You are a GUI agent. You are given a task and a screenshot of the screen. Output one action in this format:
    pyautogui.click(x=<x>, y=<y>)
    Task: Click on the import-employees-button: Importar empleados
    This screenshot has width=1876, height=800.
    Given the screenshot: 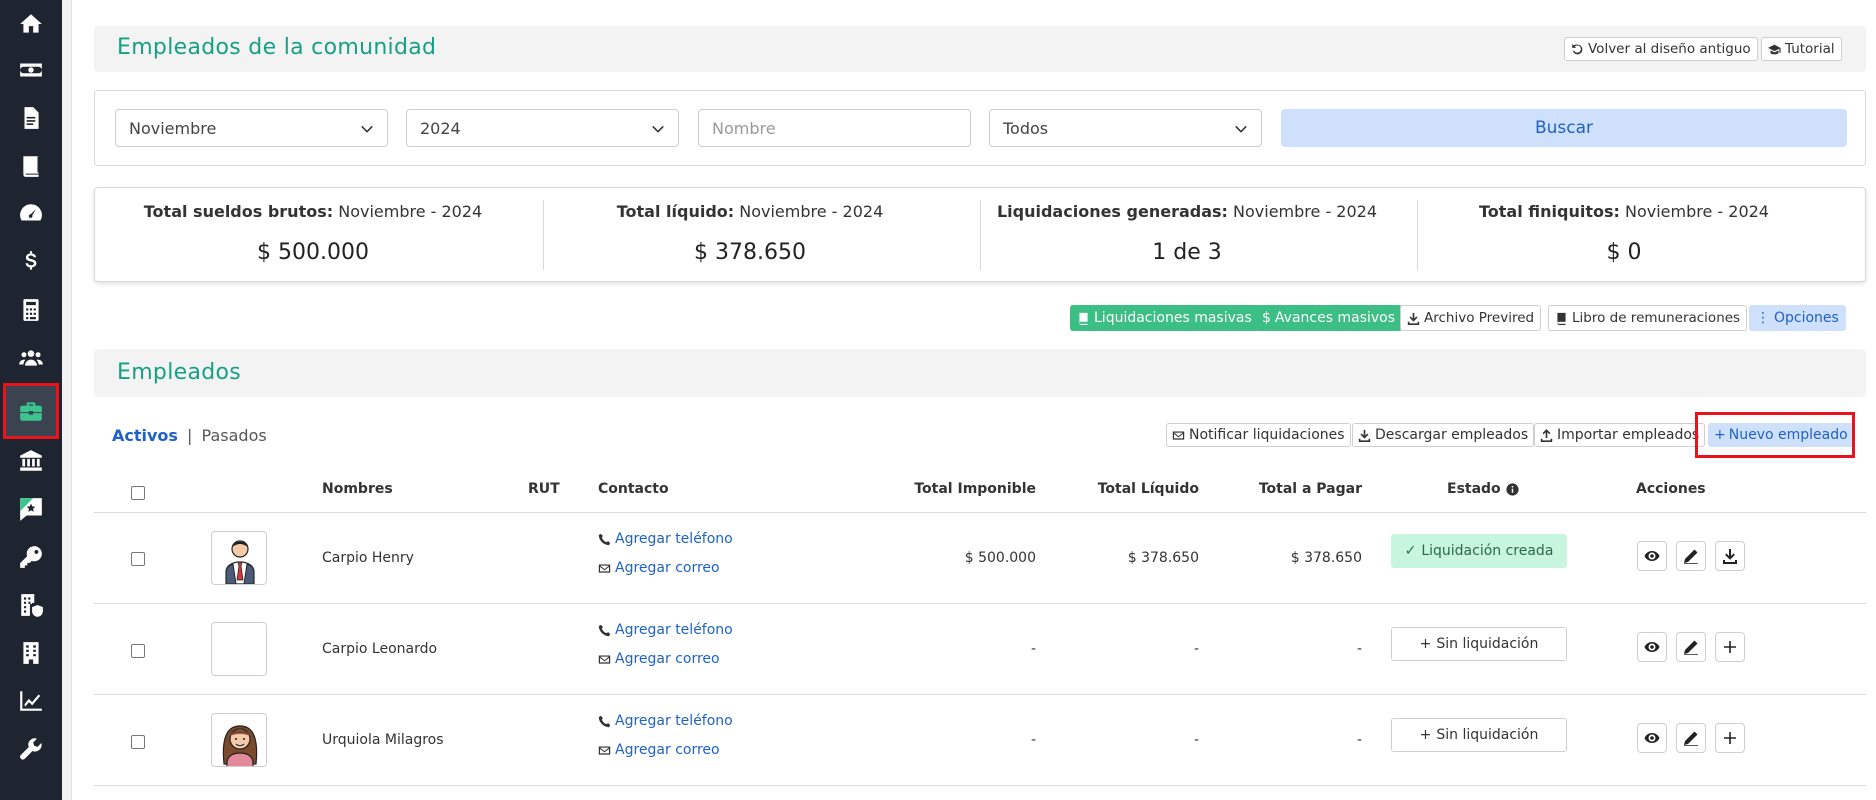 What is the action you would take?
    pyautogui.click(x=1620, y=435)
    